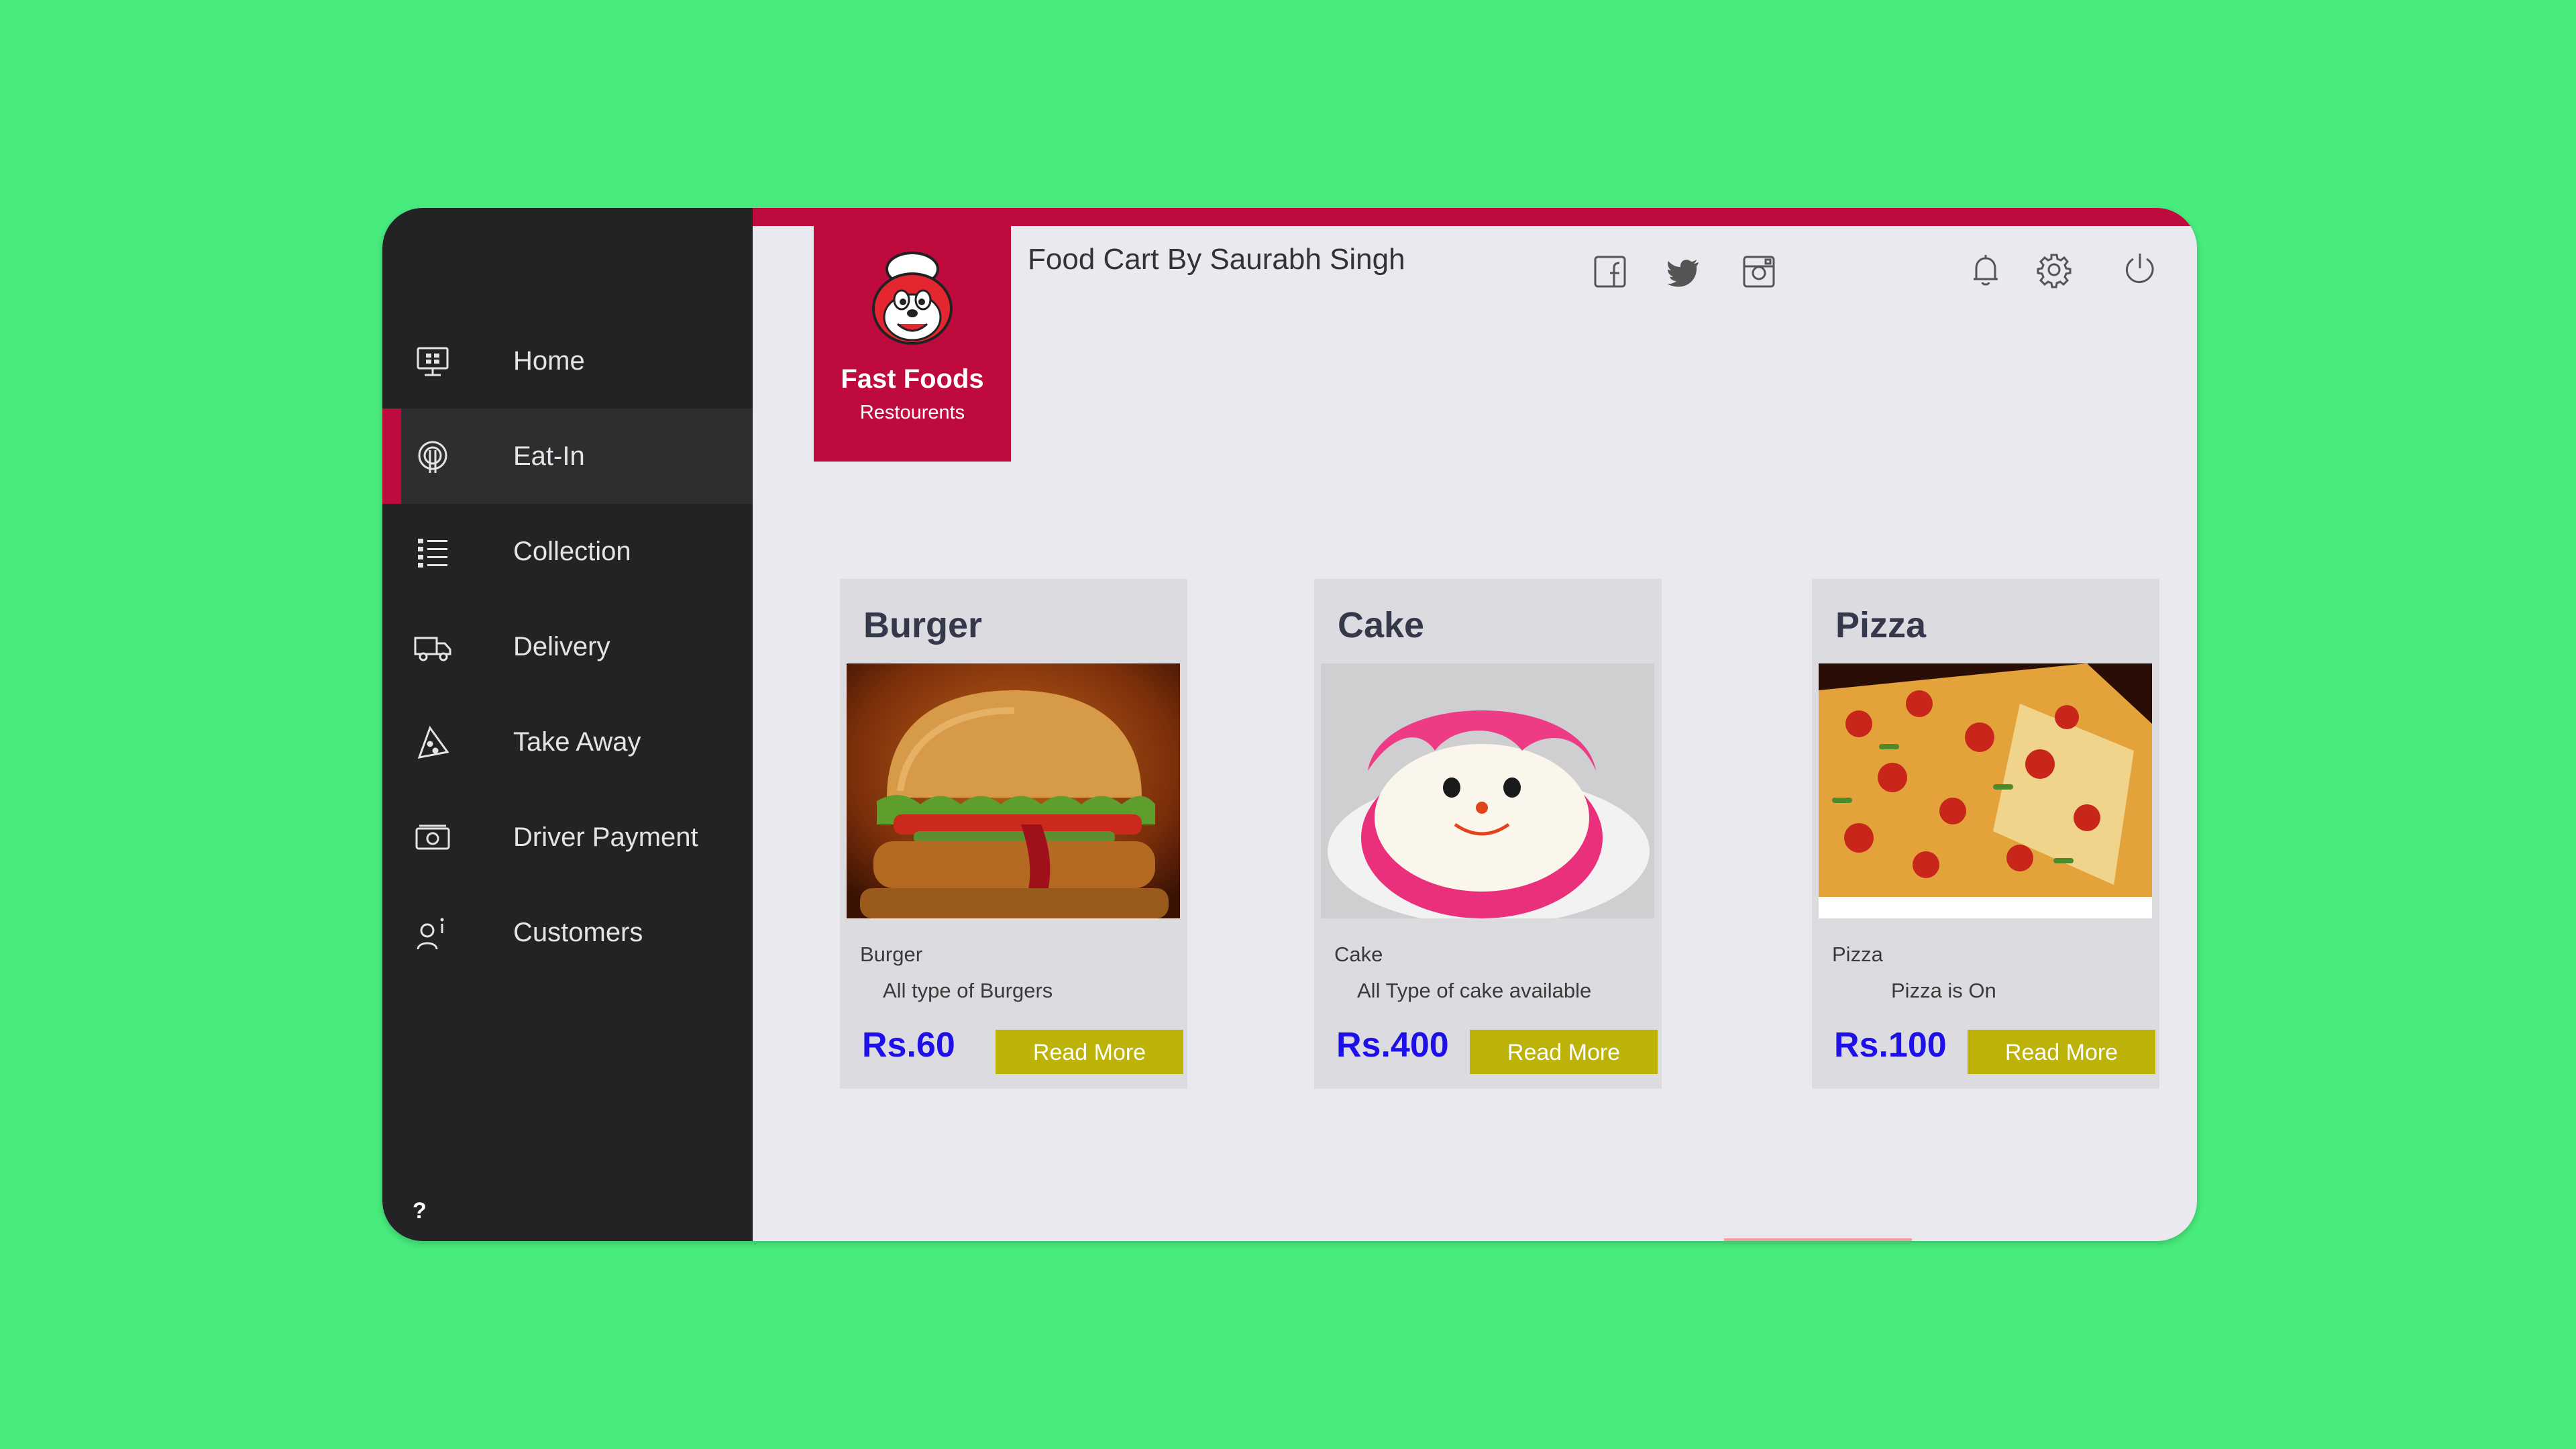 The image size is (2576, 1449). I want to click on gear-icon, so click(2054, 269).